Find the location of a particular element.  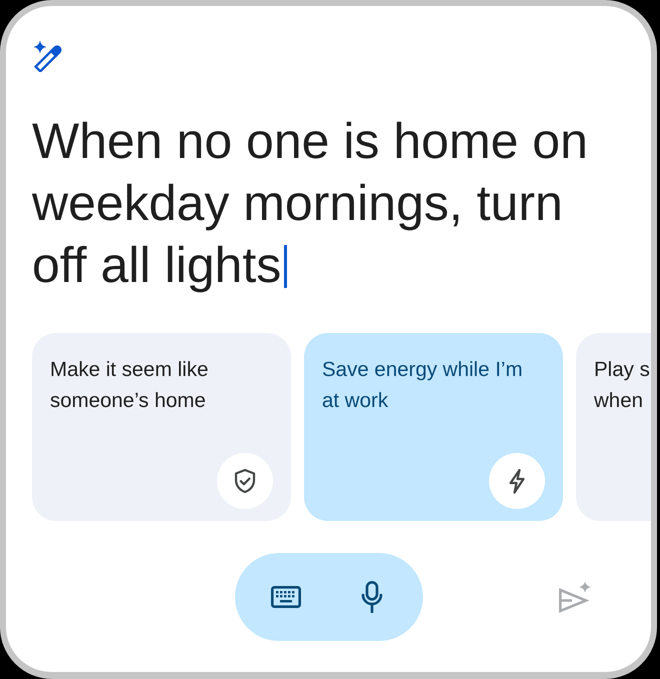

lightning-bolt-icon is located at coordinates (517, 481).